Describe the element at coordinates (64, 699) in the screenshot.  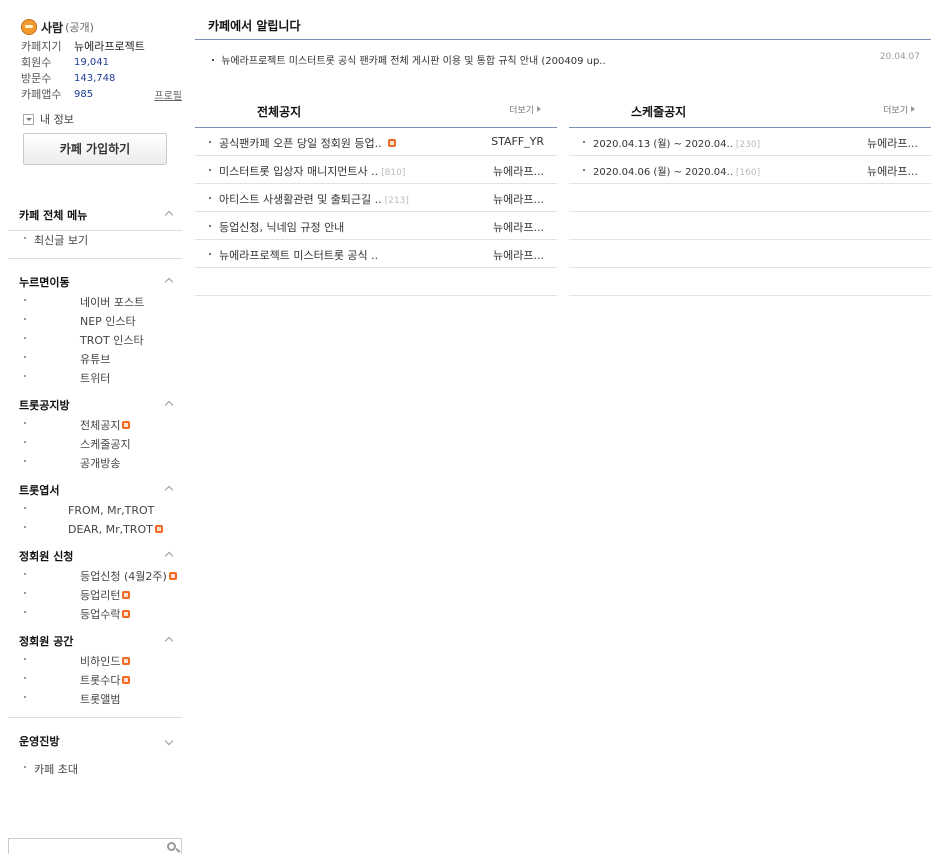
I see `menu-item-label: 트롯앨범` at that location.